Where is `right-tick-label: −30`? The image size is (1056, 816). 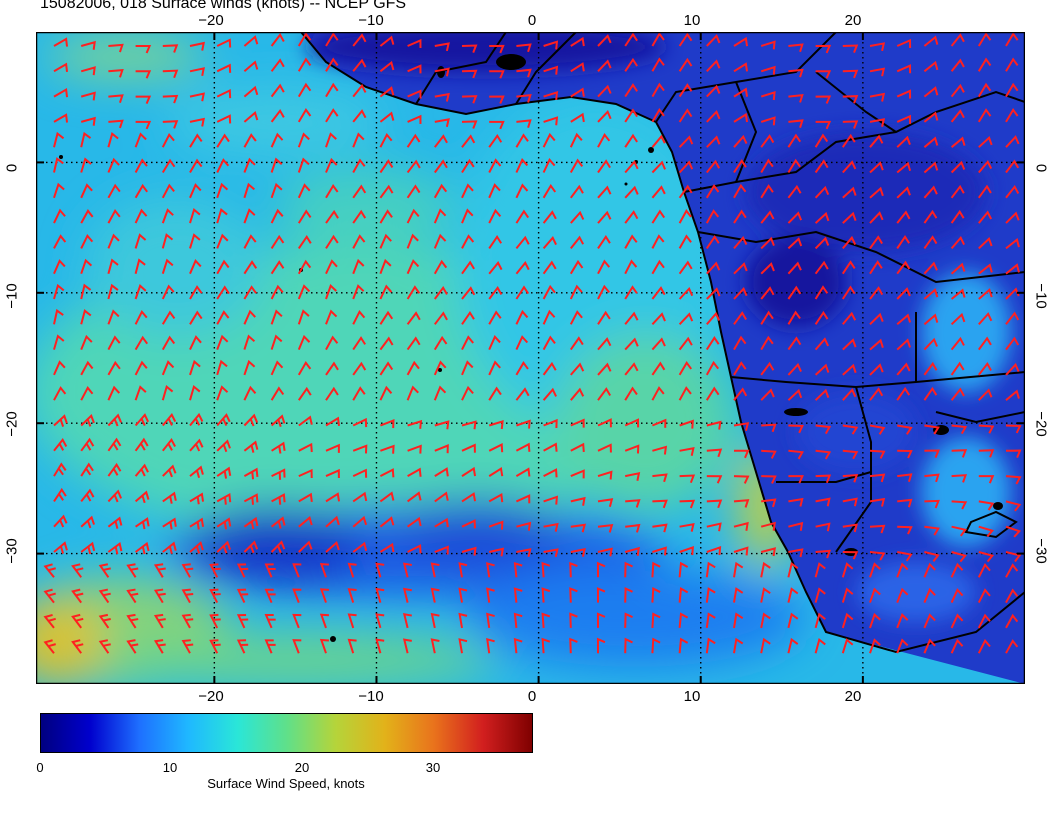 right-tick-label: −30 is located at coordinates (1041, 551).